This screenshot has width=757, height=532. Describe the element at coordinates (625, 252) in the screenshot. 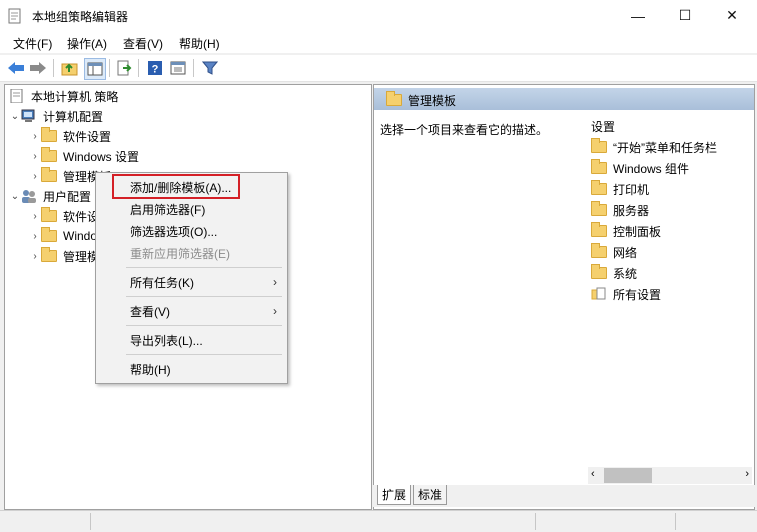

I see `list-item-label: 网络` at that location.